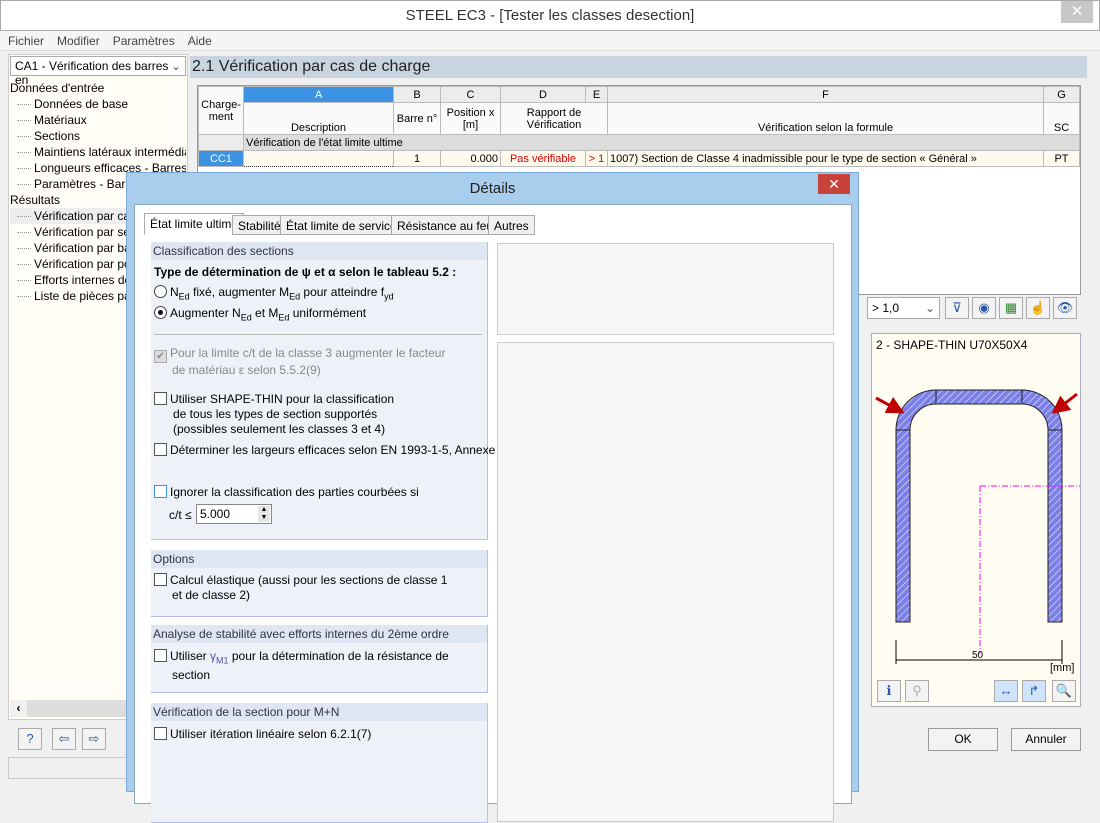 Image resolution: width=1100 pixels, height=823 pixels. Describe the element at coordinates (596, 158) in the screenshot. I see `cell-e: > 1` at that location.